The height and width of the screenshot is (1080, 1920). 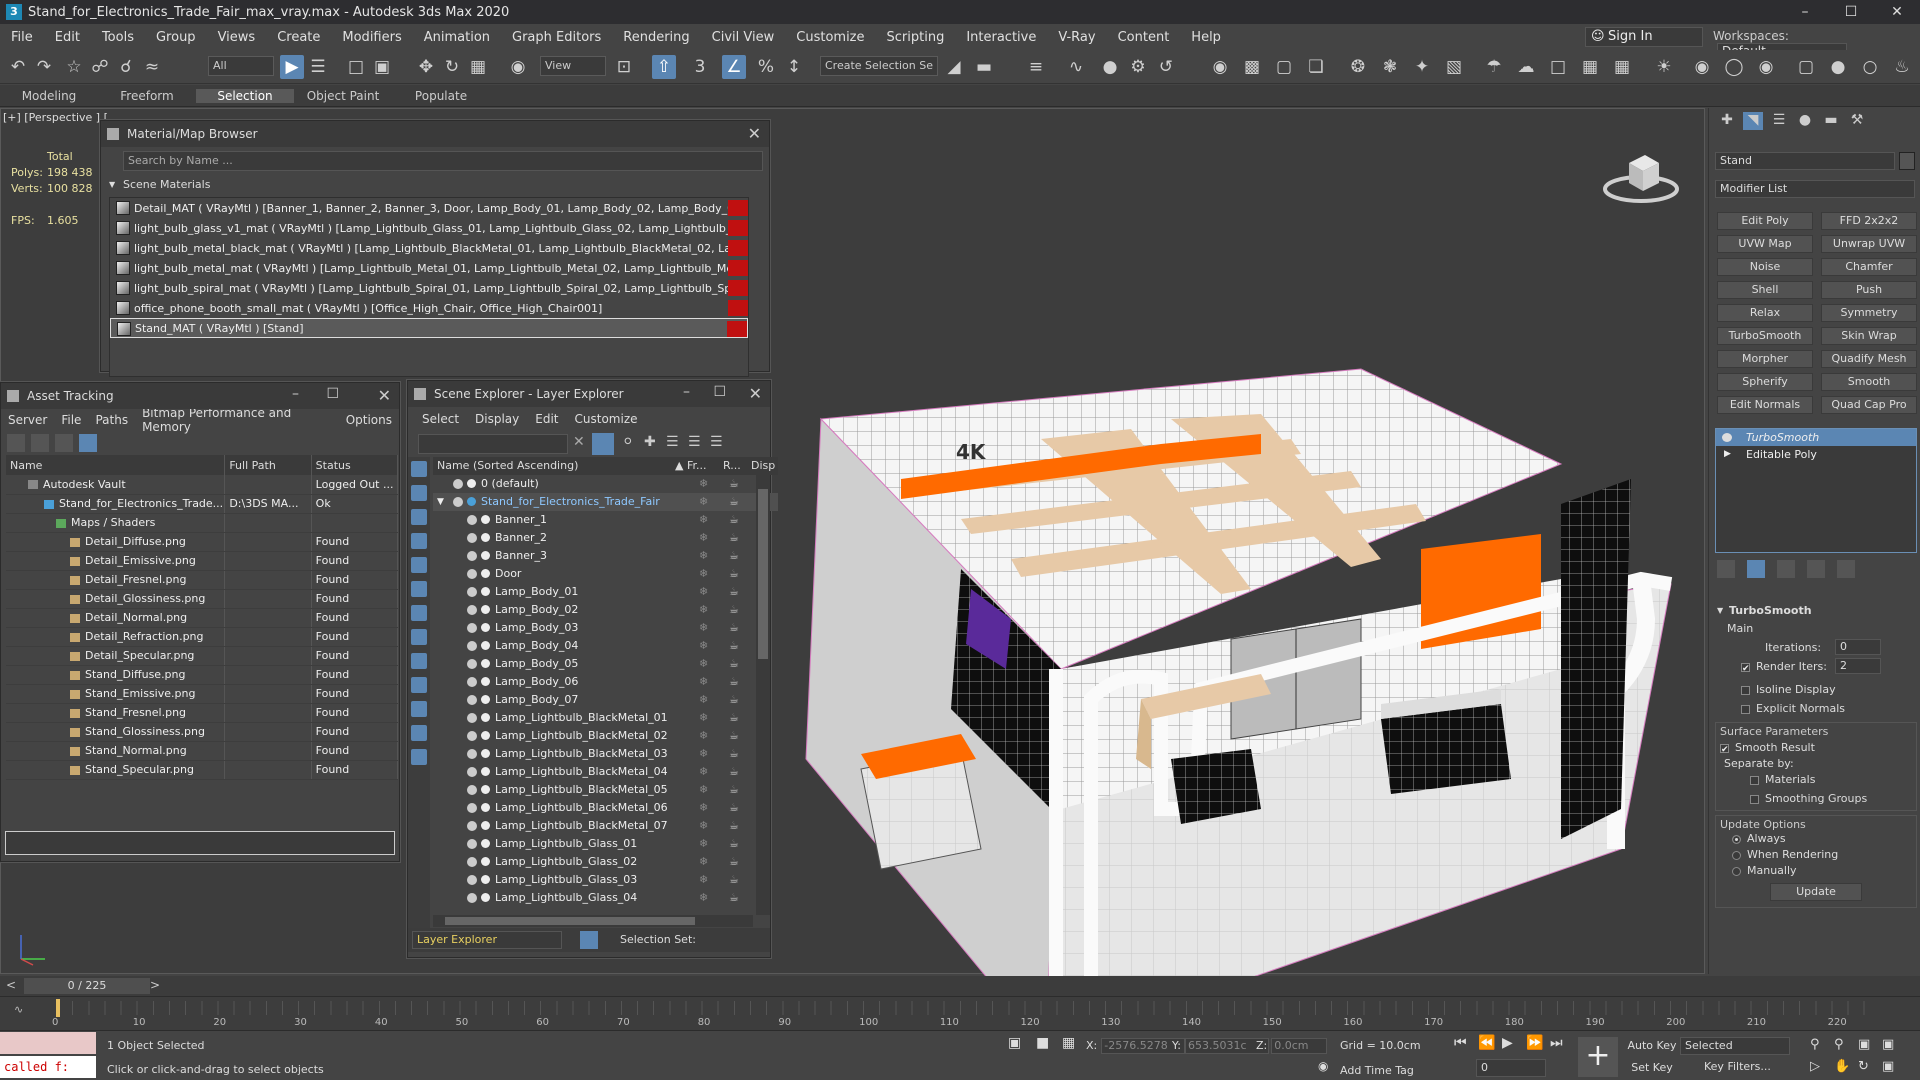 What do you see at coordinates (1316, 67) in the screenshot?
I see `vray-interactive-icon: ❏` at bounding box center [1316, 67].